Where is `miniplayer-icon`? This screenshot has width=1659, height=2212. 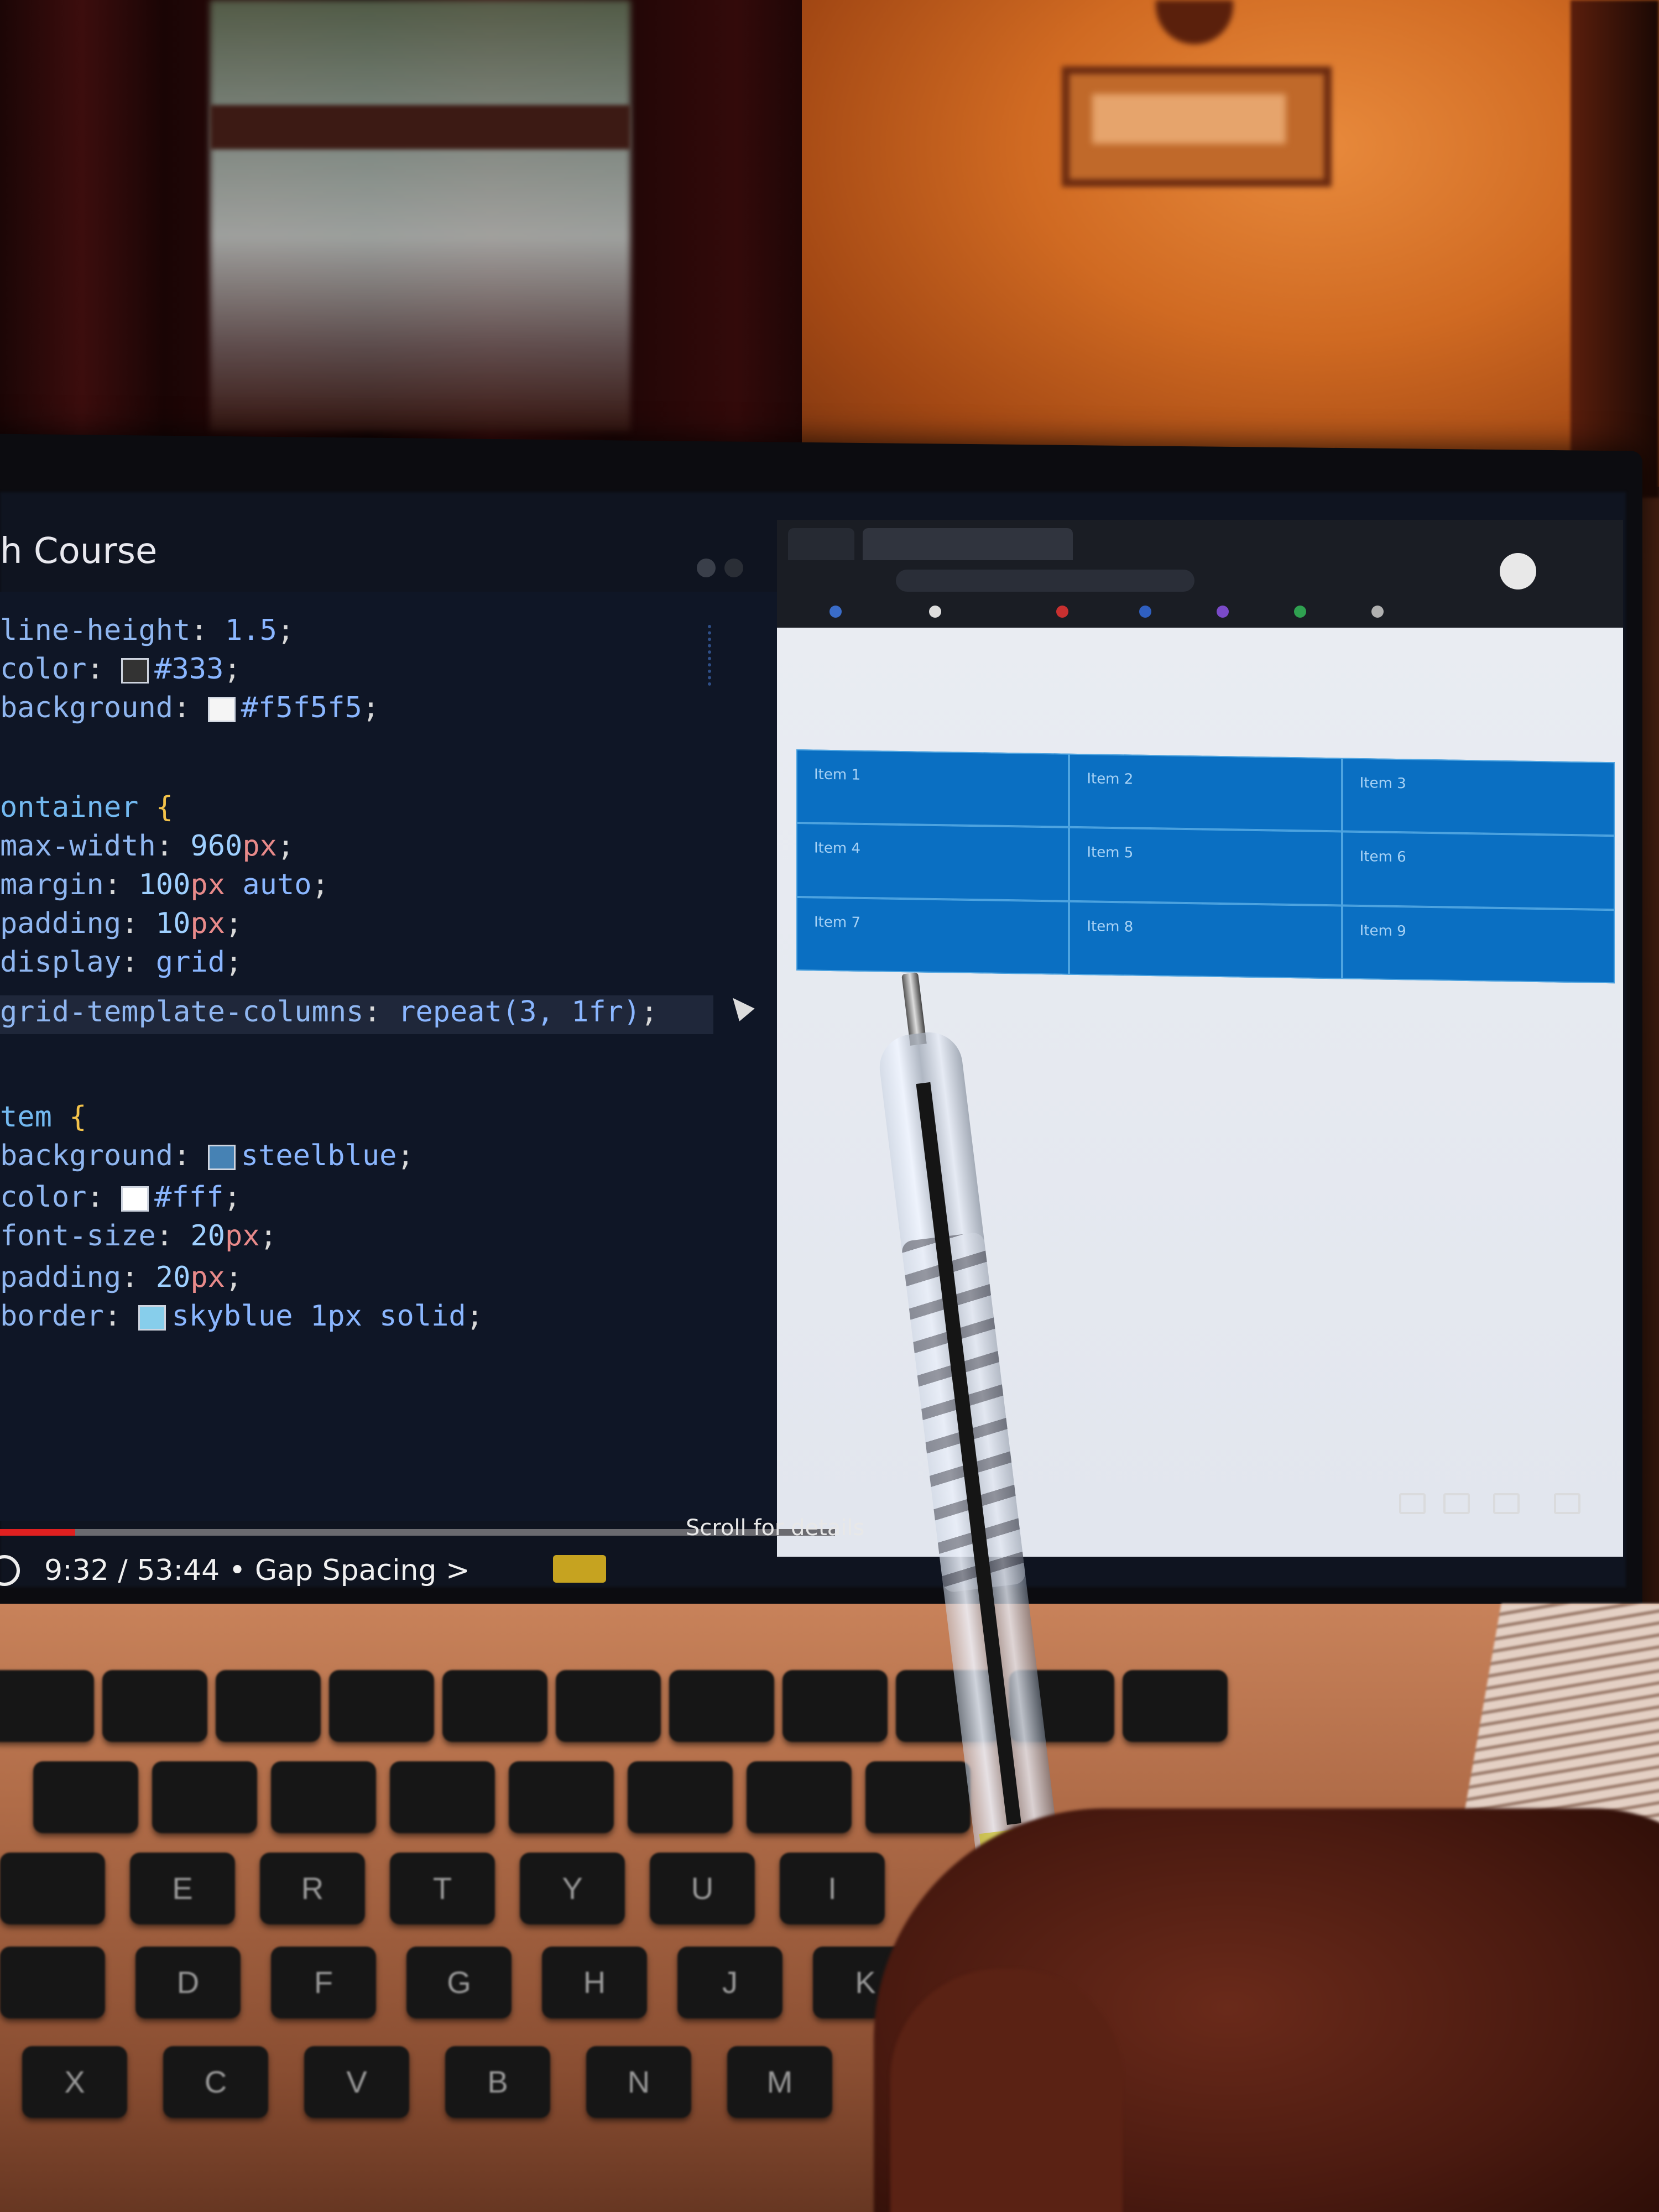
miniplayer-icon is located at coordinates (1507, 1503).